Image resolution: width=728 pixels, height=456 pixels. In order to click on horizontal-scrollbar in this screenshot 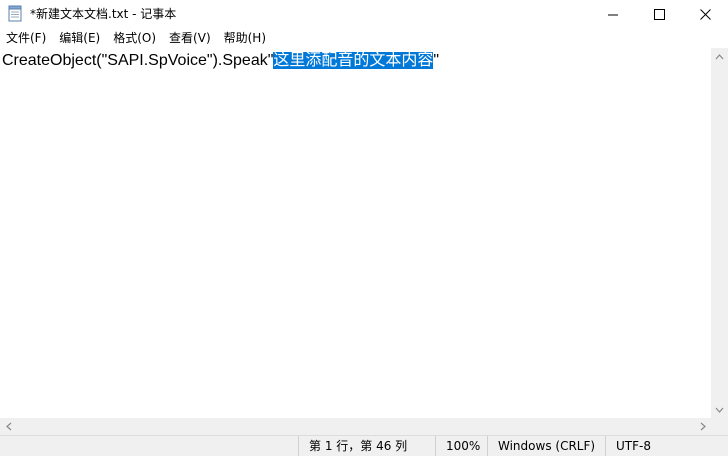, I will do `click(355, 426)`.